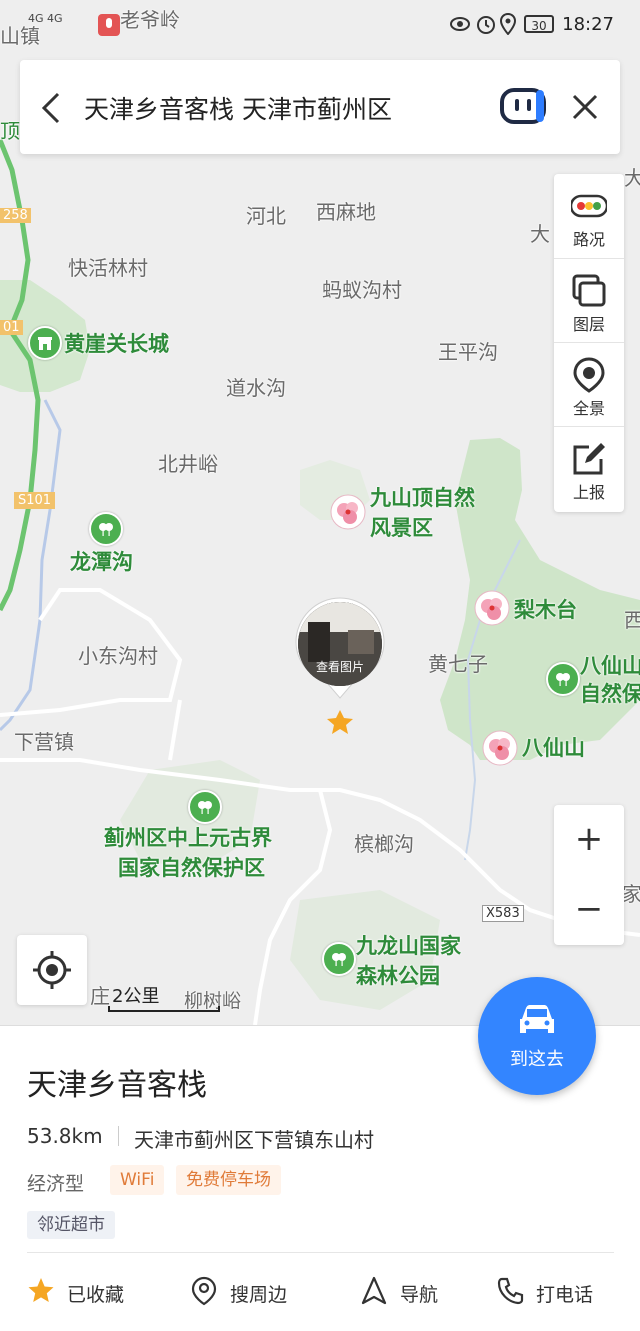 Image resolution: width=640 pixels, height=1331 pixels. What do you see at coordinates (610, 693) in the screenshot?
I see `poi-label: 自然保` at bounding box center [610, 693].